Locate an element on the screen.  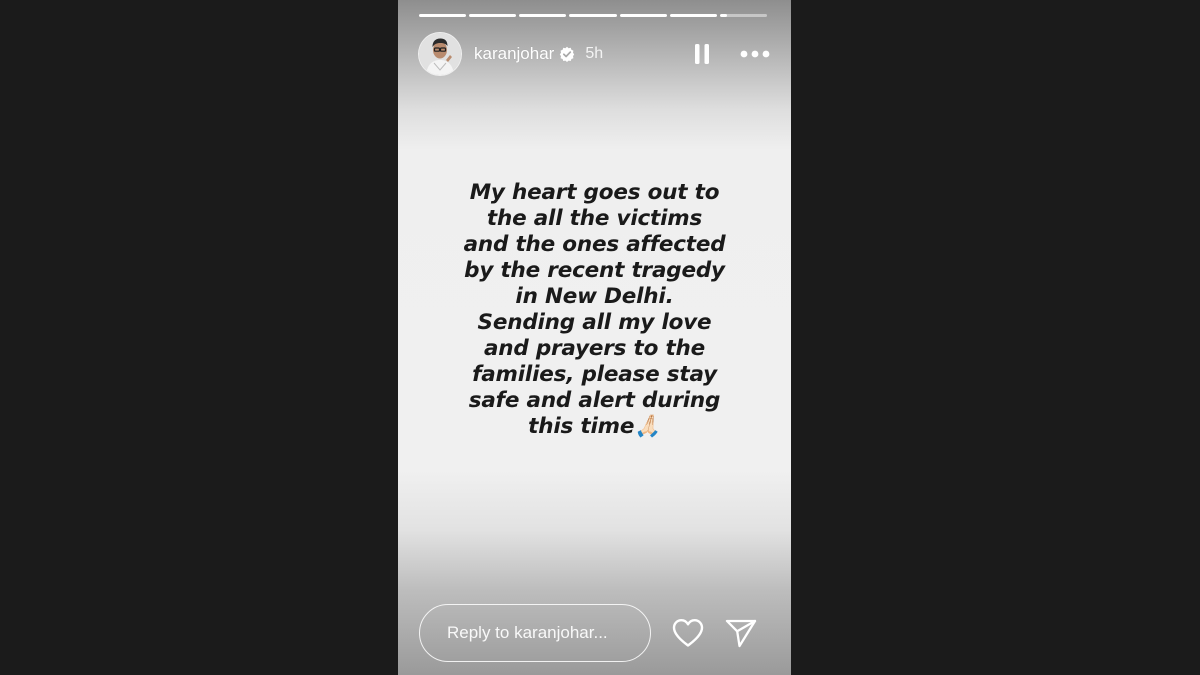
story-header: karanjohar 5h is located at coordinates (594, 54).